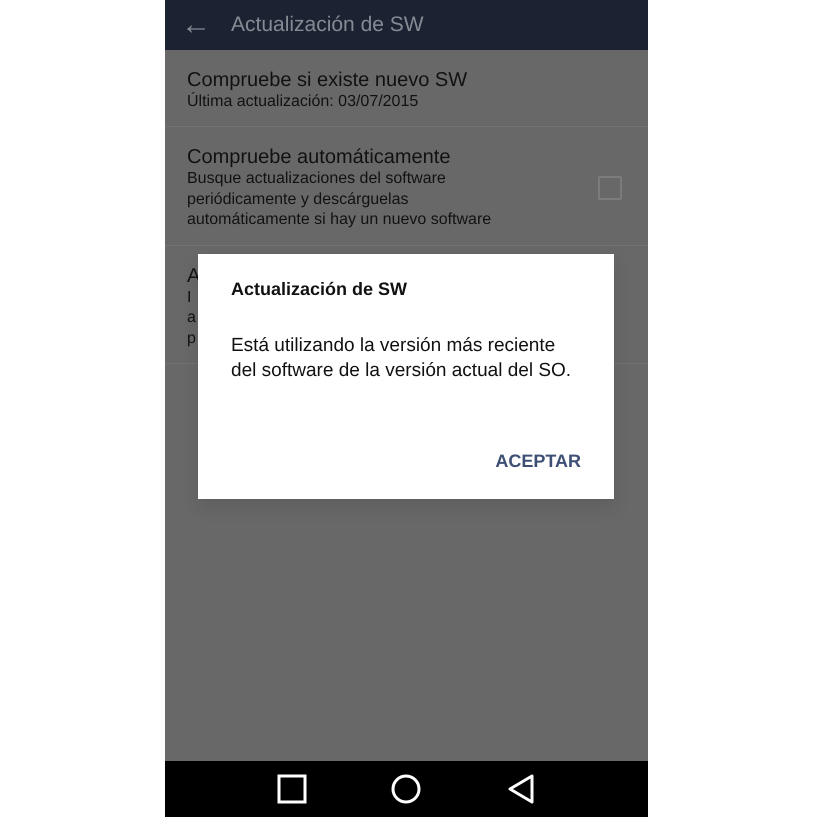 Image resolution: width=817 pixels, height=817 pixels. Describe the element at coordinates (303, 102) in the screenshot. I see `setting-description: Última actualización: 03/07/2015` at that location.